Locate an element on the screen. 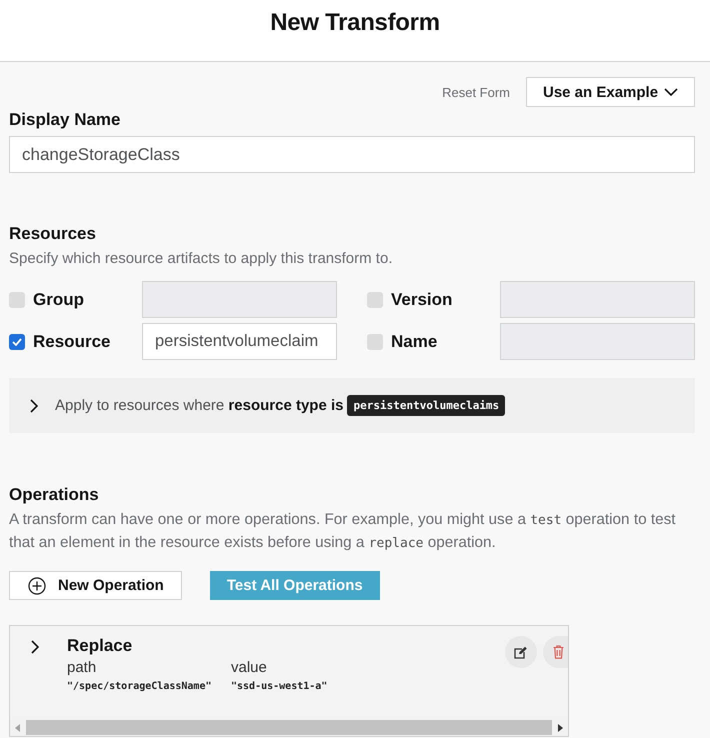 The width and height of the screenshot is (710, 738). section-heading: Resources is located at coordinates (53, 234).